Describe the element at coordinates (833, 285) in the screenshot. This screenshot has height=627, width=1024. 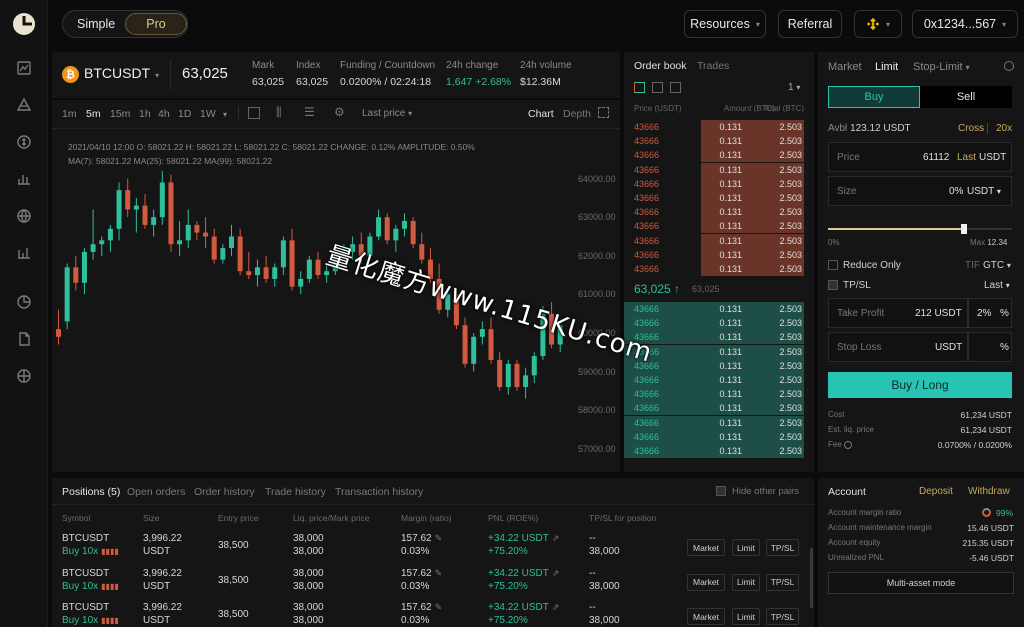
I see `tpsl-checkbox` at that location.